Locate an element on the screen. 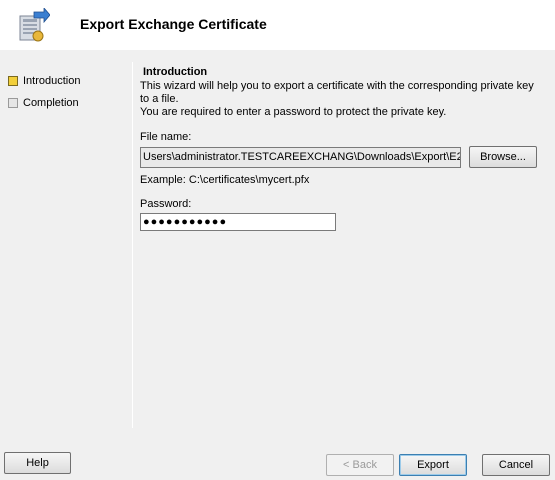 The height and width of the screenshot is (480, 555). step-completion: Completion is located at coordinates (44, 103).